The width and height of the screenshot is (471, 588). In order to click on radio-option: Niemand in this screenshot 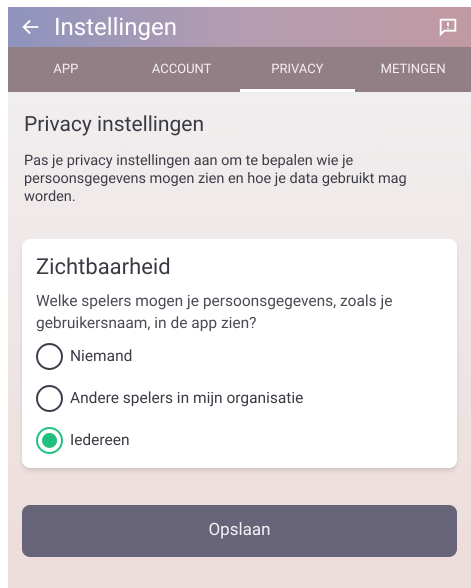, I will do `click(239, 357)`.